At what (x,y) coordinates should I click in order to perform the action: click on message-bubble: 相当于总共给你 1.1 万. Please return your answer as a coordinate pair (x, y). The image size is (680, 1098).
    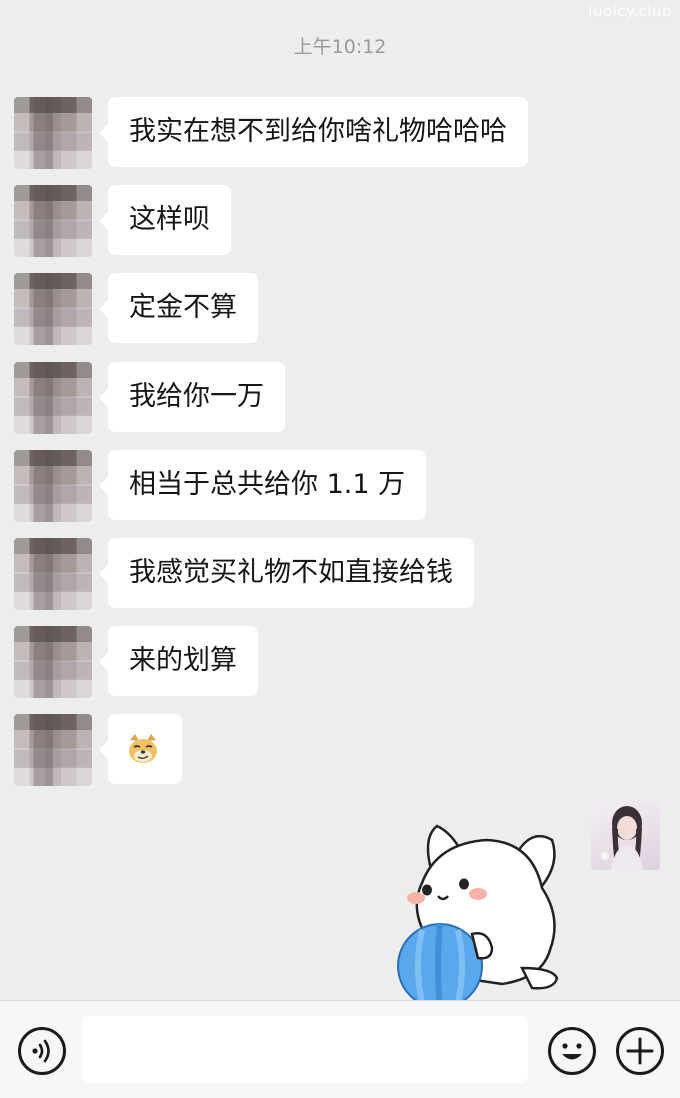
    Looking at the image, I should click on (262, 485).